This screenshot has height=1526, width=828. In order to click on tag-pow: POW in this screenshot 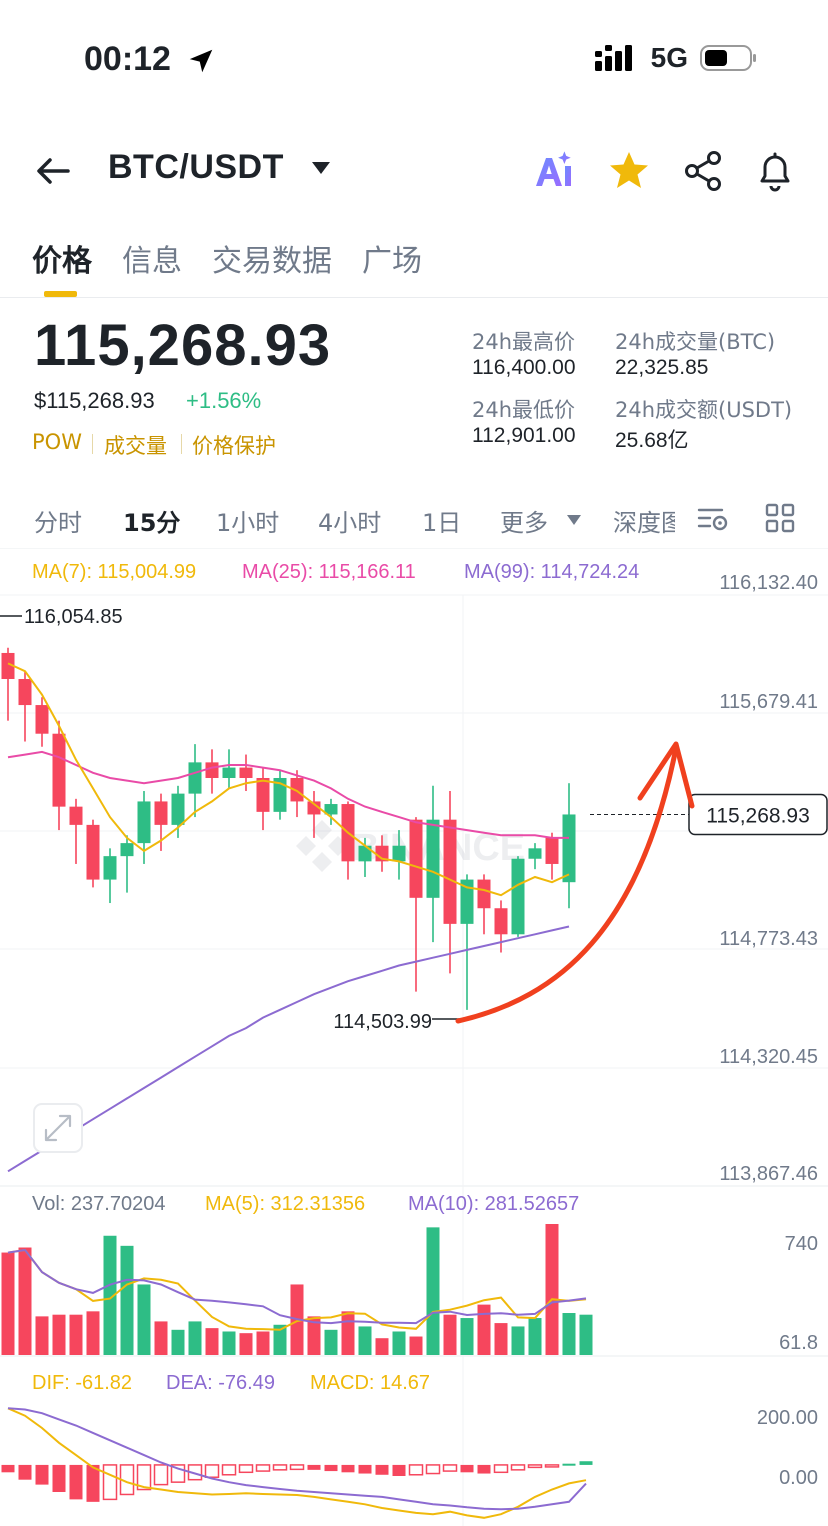, I will do `click(57, 442)`.